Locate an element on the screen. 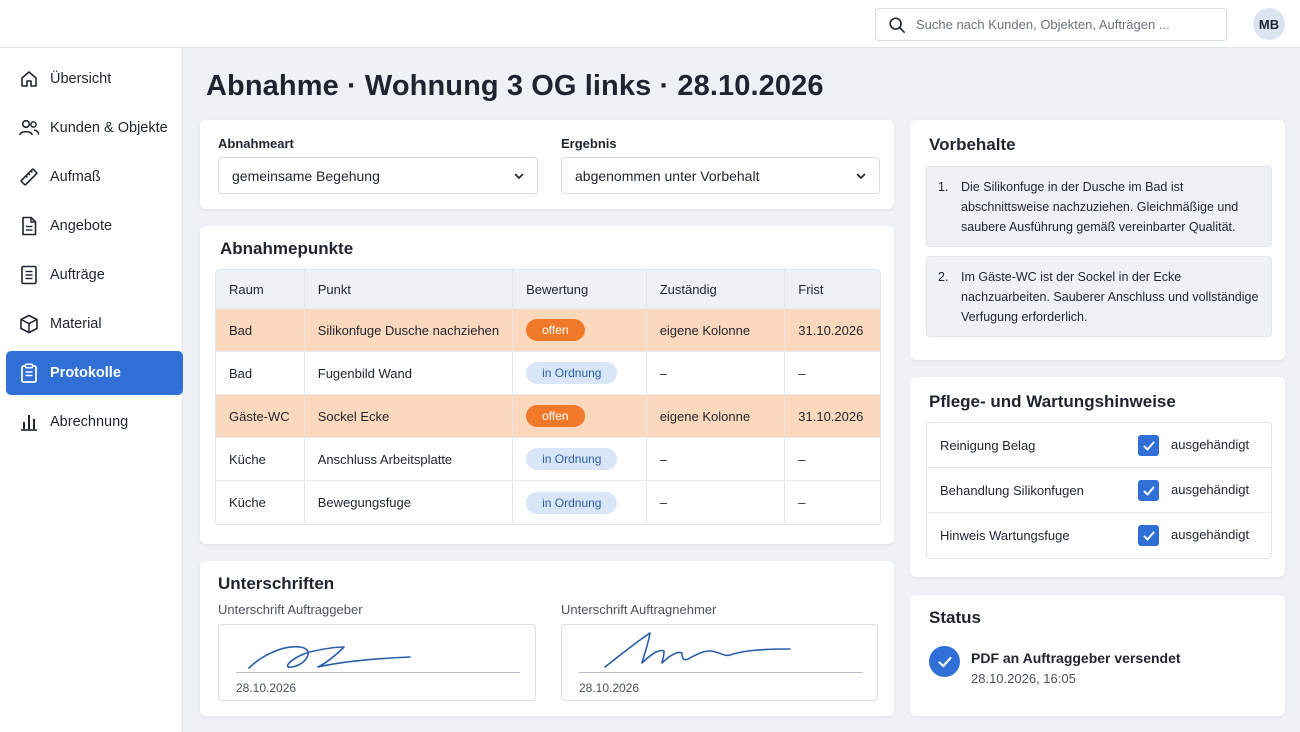 The width and height of the screenshot is (1300, 732). table-row: Bad Fugenbild Wand in Ordnung – – is located at coordinates (548, 373).